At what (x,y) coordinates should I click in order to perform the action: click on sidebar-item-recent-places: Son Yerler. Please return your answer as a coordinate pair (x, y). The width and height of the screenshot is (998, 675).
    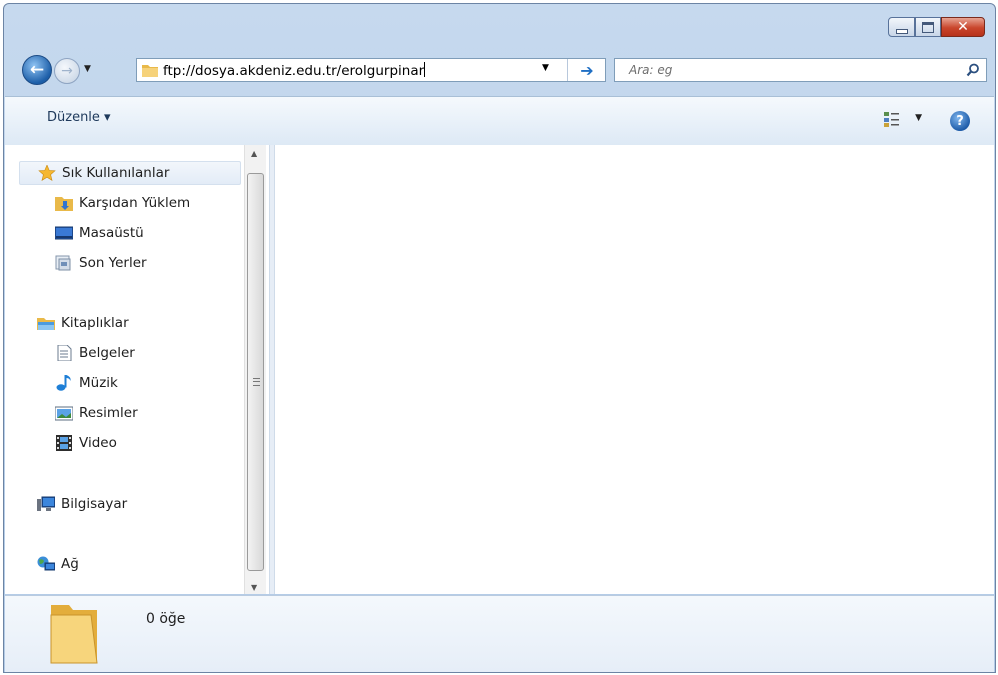
    Looking at the image, I should click on (101, 263).